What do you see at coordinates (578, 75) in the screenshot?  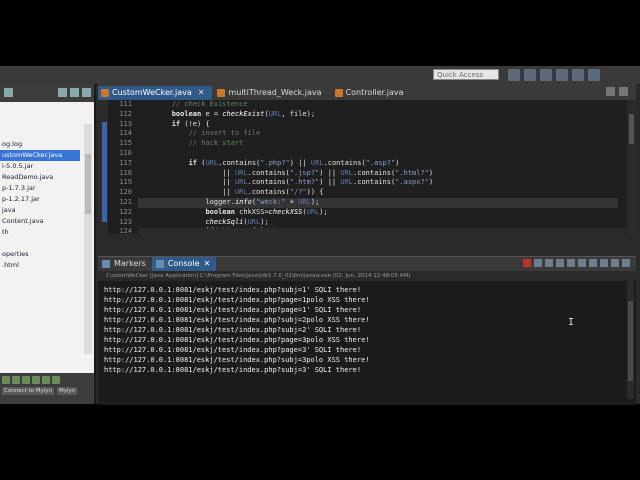 I see `team-perspective-icon` at bounding box center [578, 75].